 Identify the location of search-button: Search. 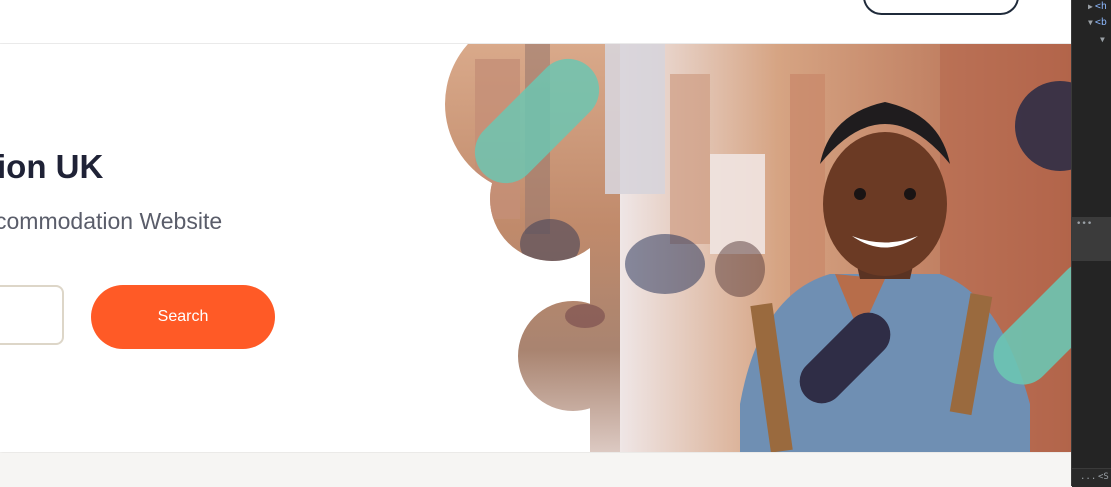
(183, 317).